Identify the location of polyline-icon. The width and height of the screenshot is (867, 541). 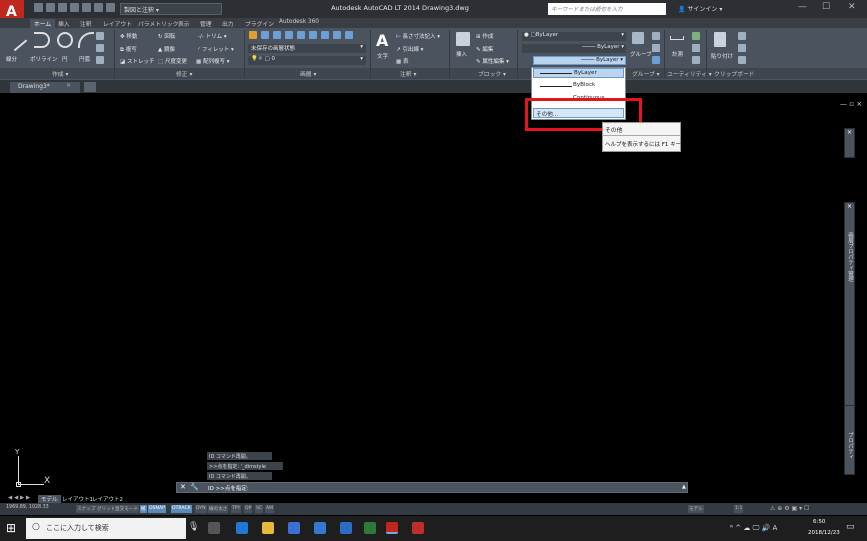
(42, 40).